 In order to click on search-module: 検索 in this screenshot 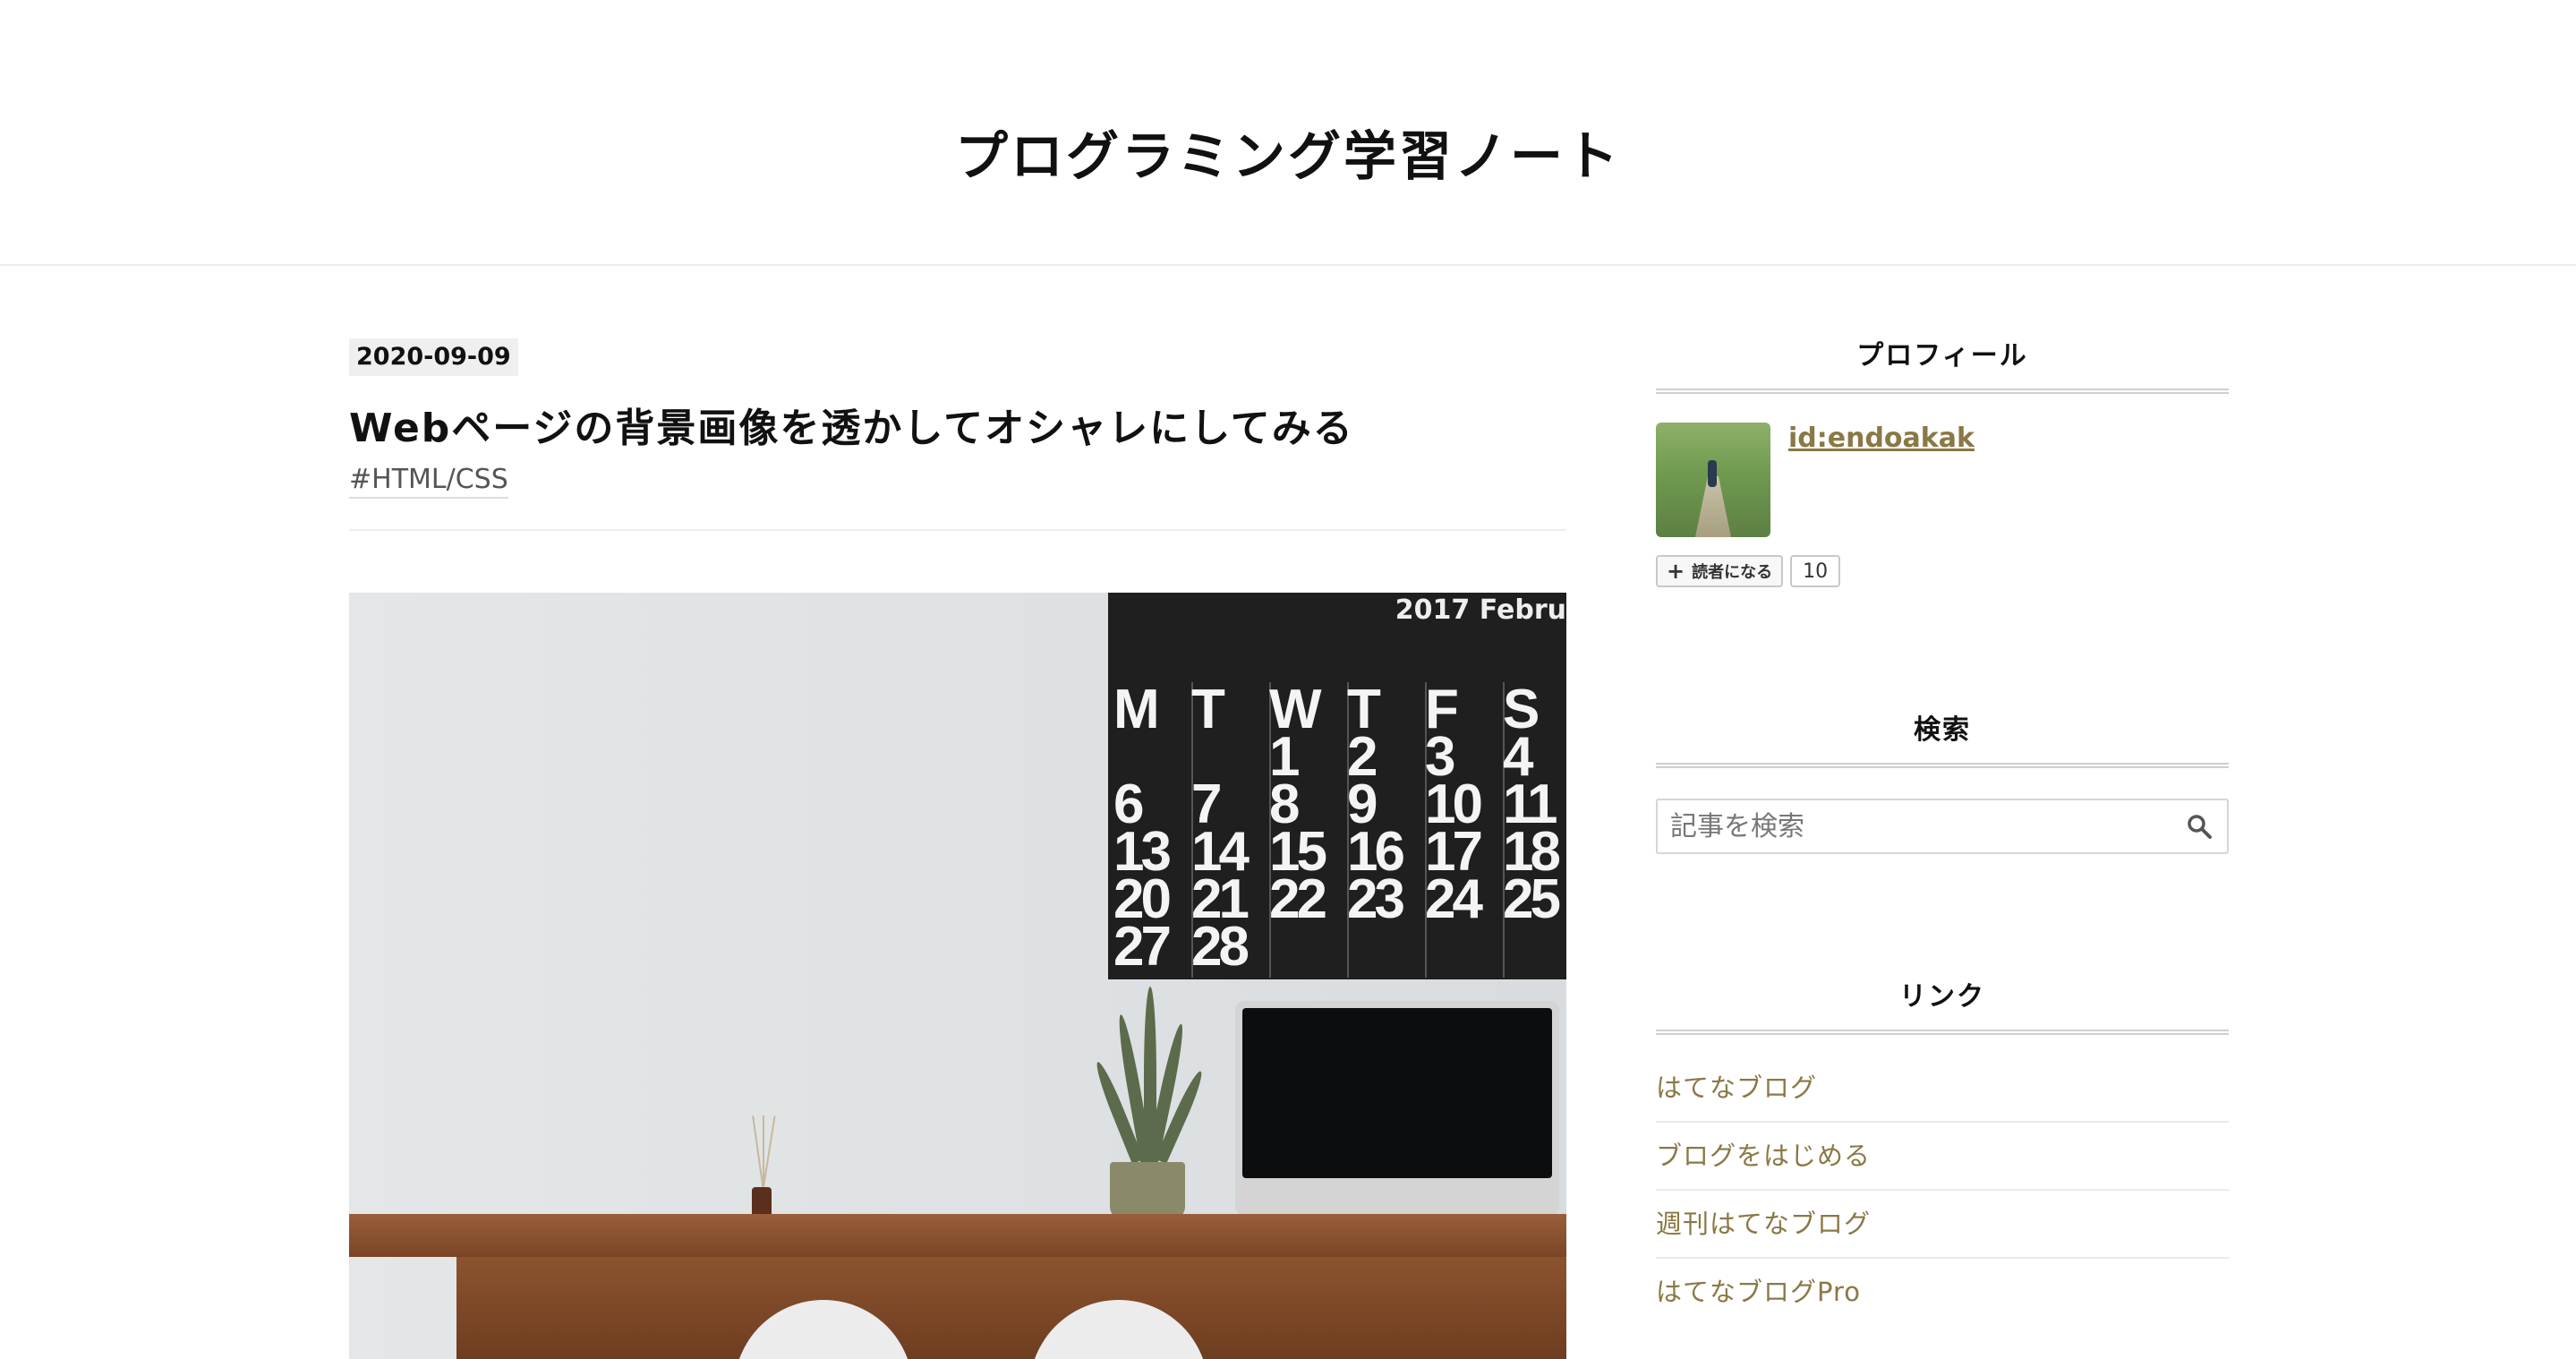, I will do `click(1942, 783)`.